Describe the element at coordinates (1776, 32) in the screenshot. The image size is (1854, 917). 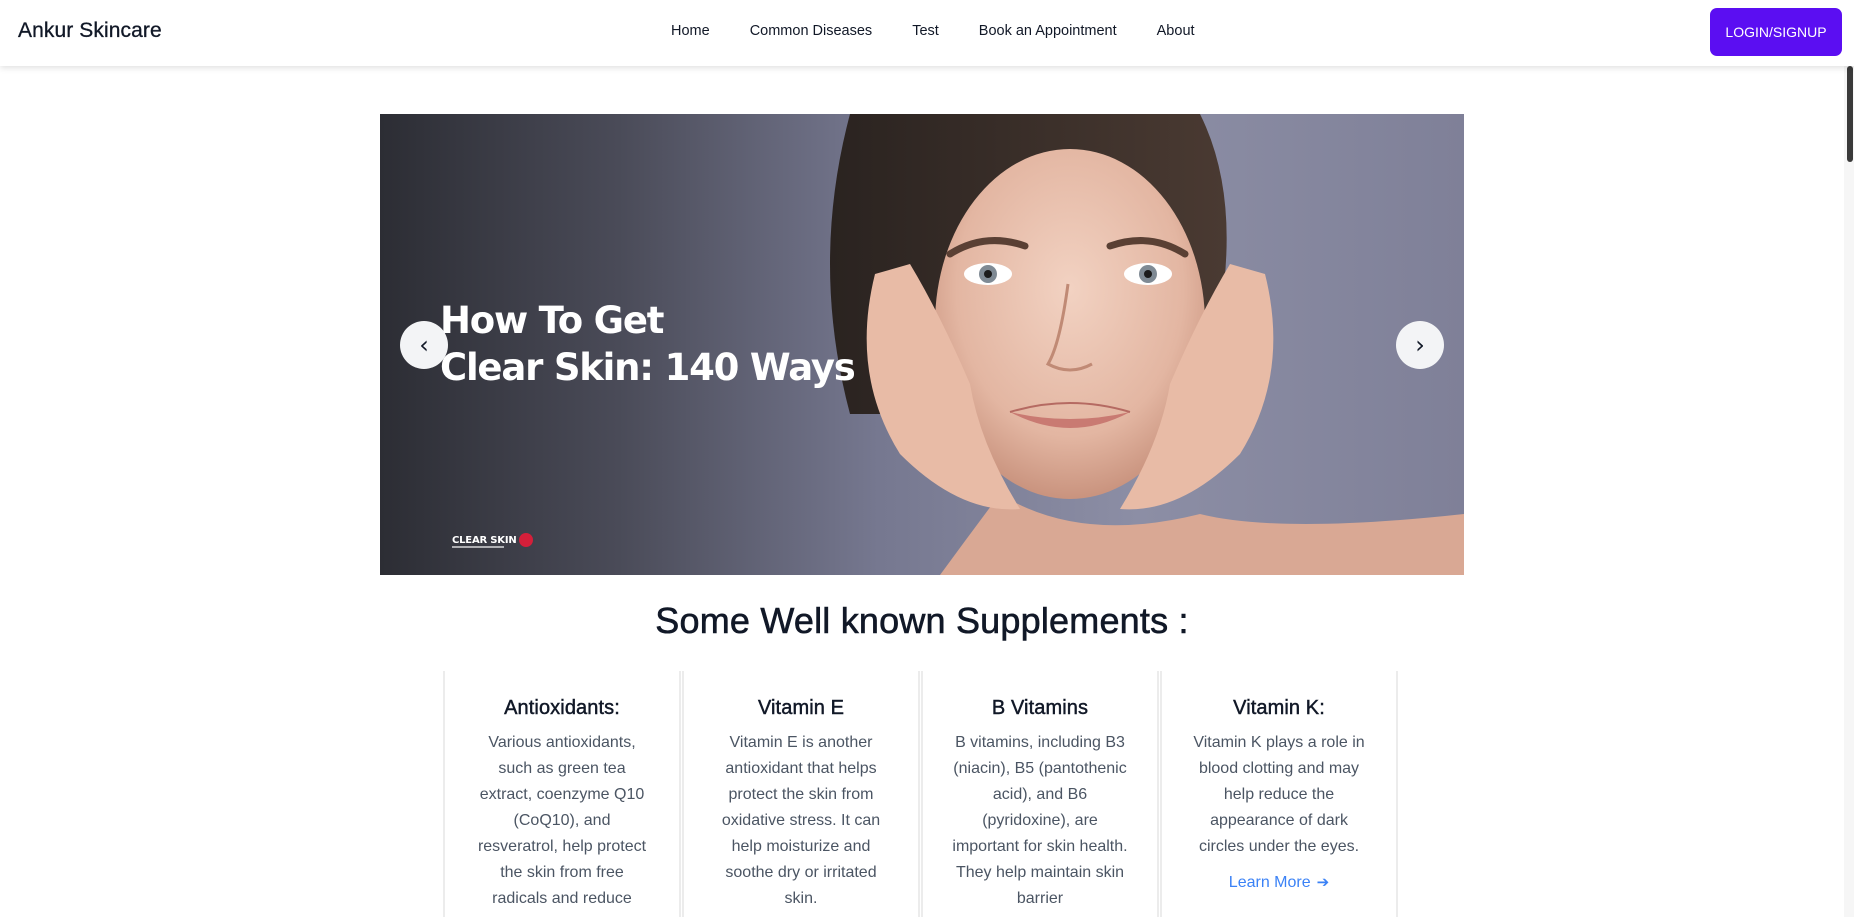
I see `login-signup-button: LOGIN/SIGNUP` at that location.